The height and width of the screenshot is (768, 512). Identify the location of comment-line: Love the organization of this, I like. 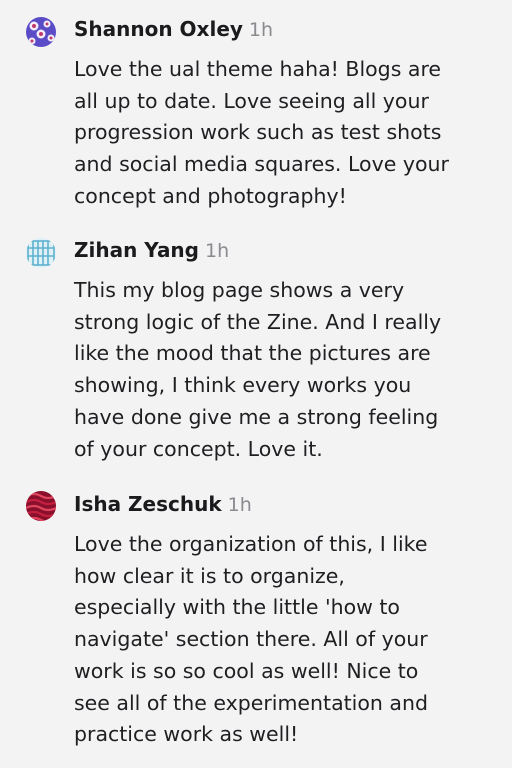
(251, 544).